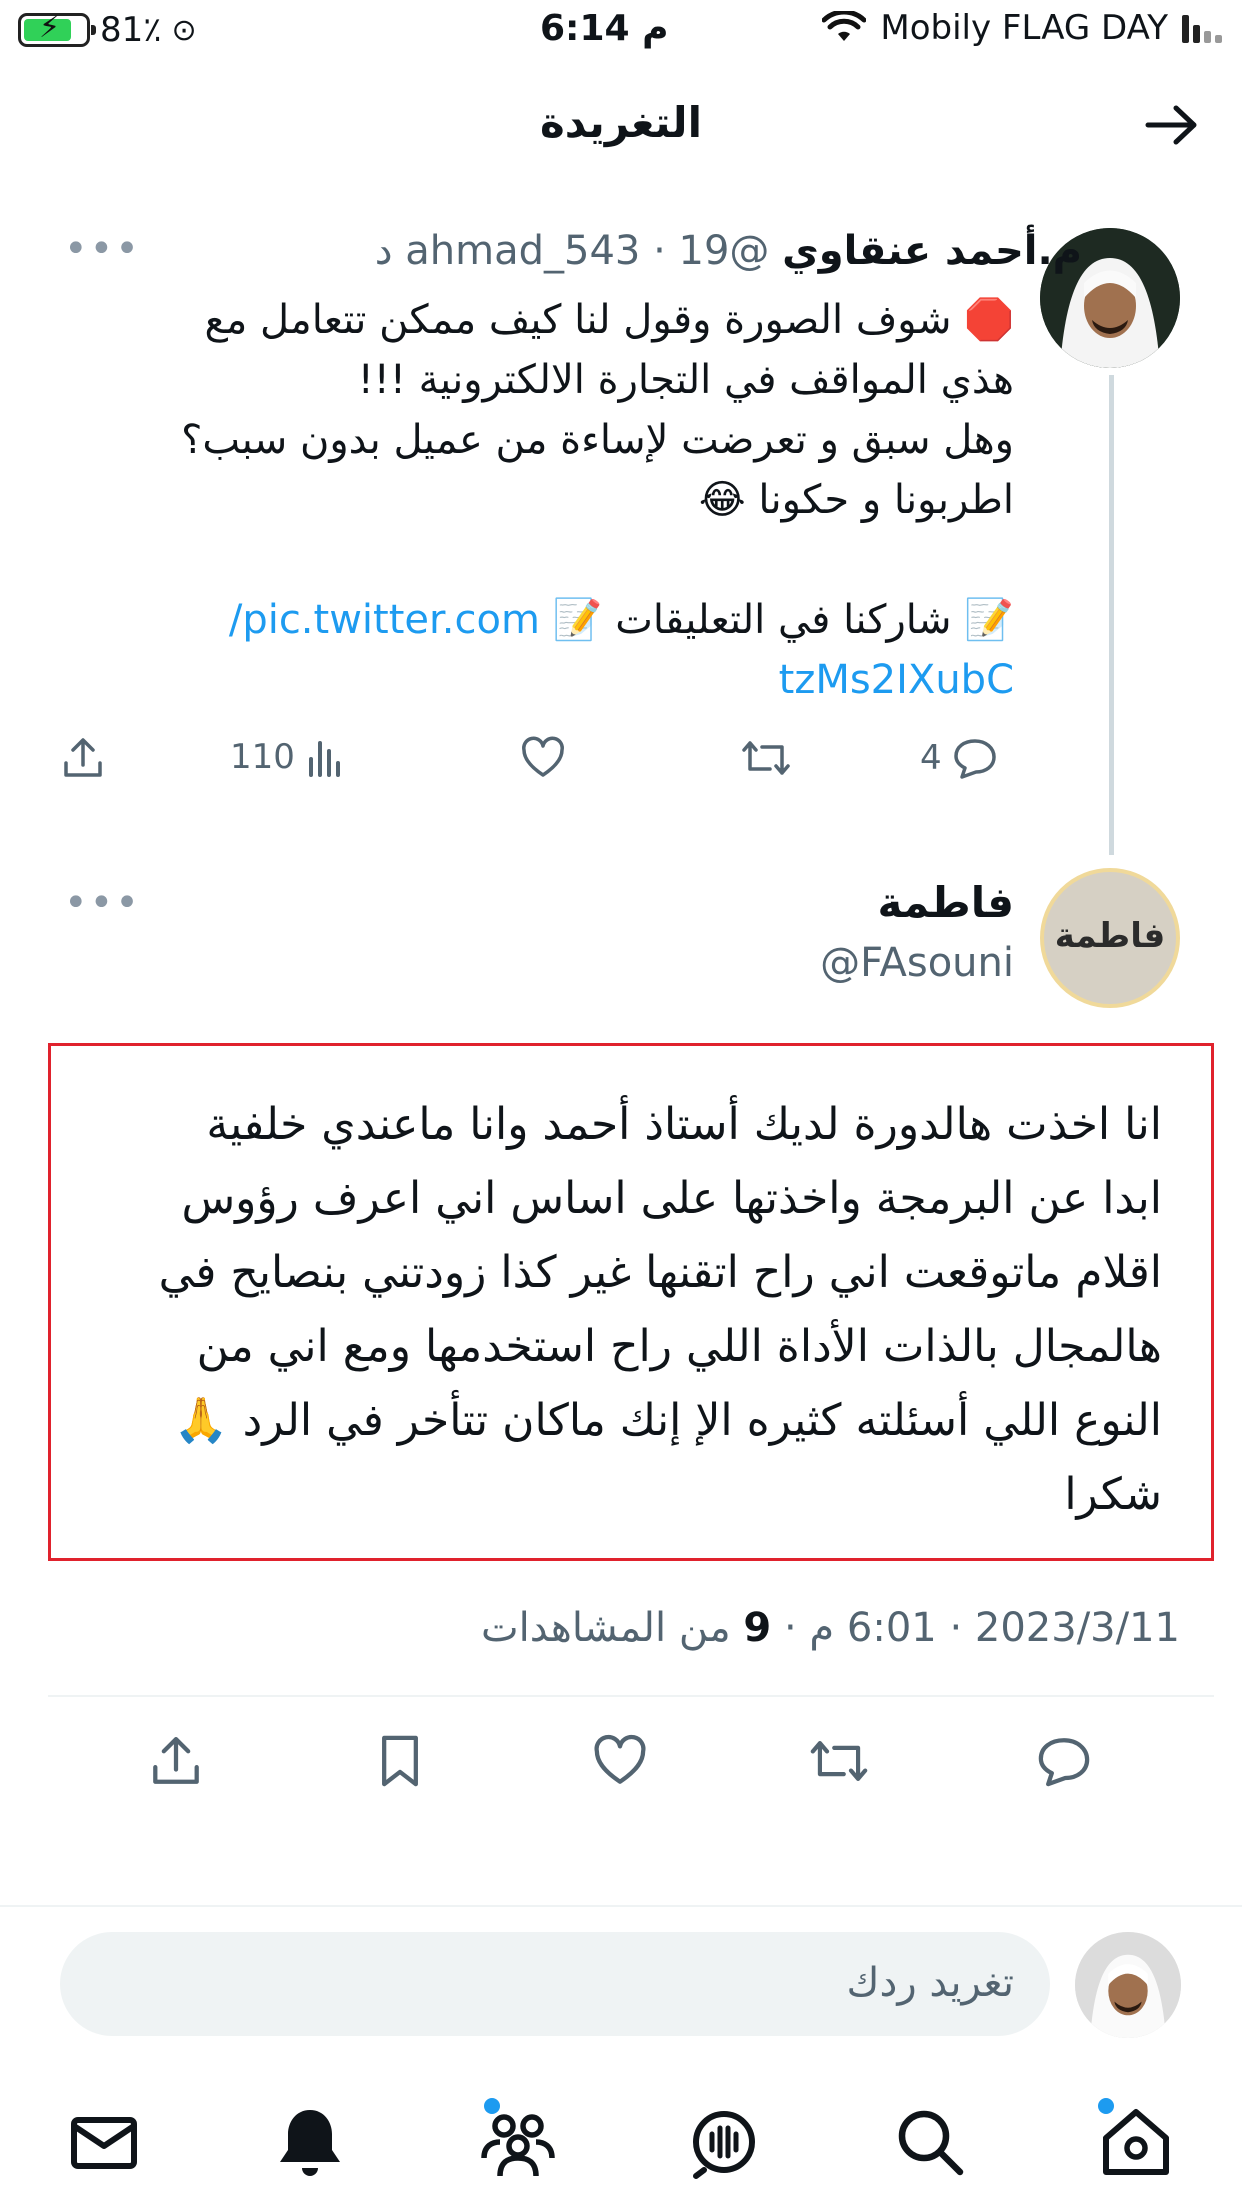 This screenshot has height=2208, width=1242. What do you see at coordinates (932, 251) in the screenshot?
I see `author-name: م.أحمد عنقاوي` at bounding box center [932, 251].